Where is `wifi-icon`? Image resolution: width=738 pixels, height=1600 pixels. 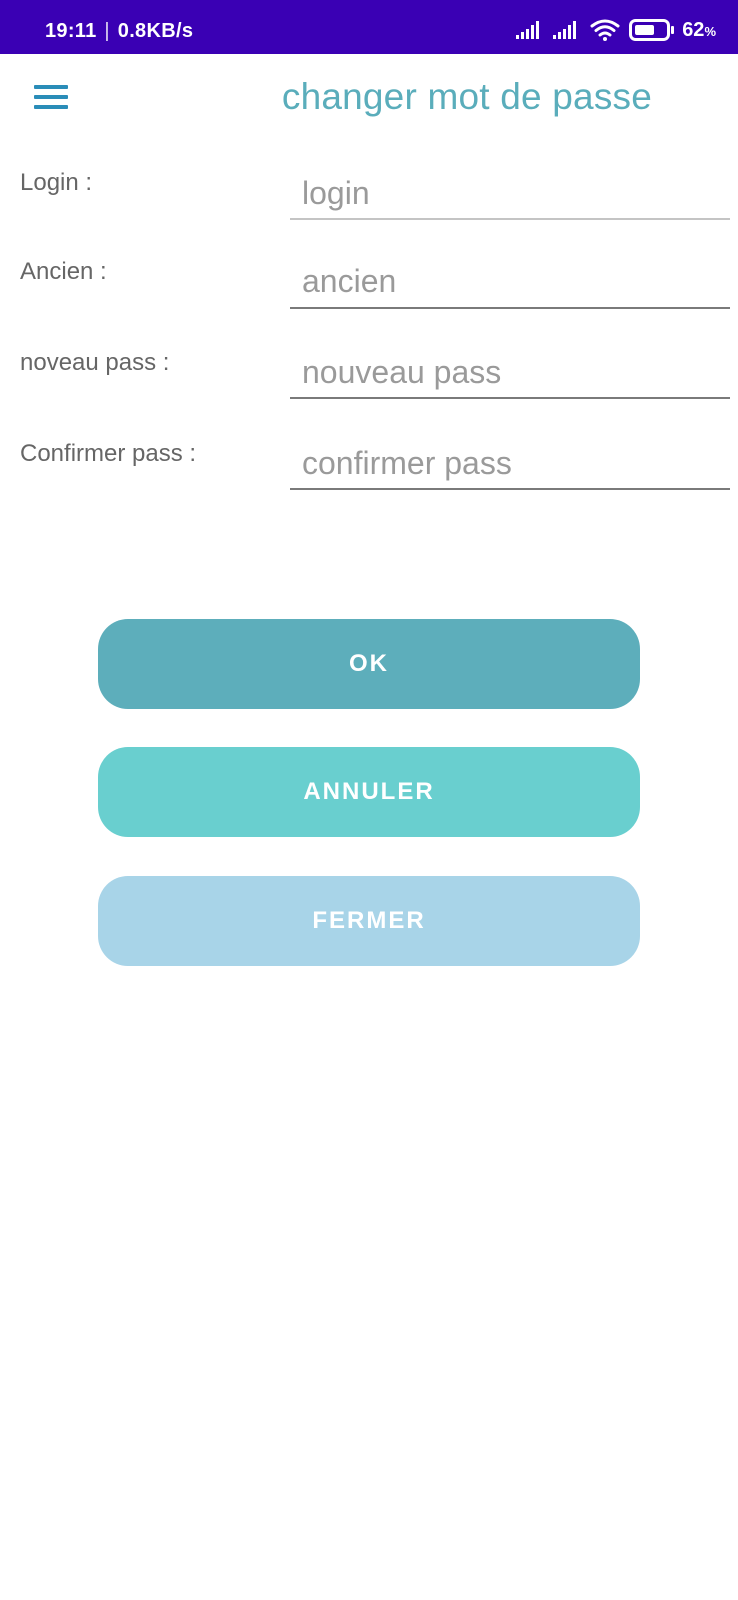 wifi-icon is located at coordinates (605, 30).